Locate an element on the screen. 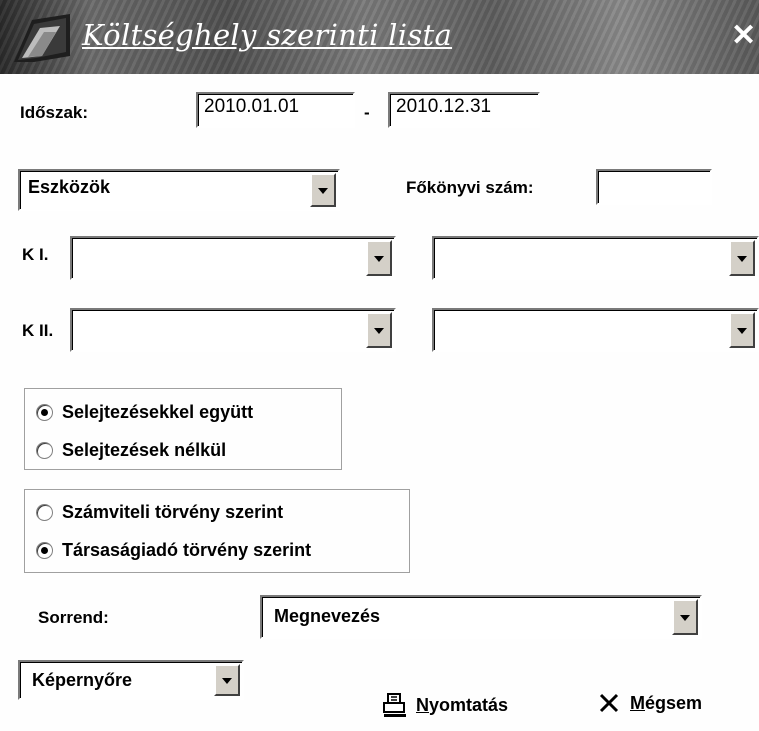 The height and width of the screenshot is (731, 759). output-select: Képernyőre is located at coordinates (131, 680).